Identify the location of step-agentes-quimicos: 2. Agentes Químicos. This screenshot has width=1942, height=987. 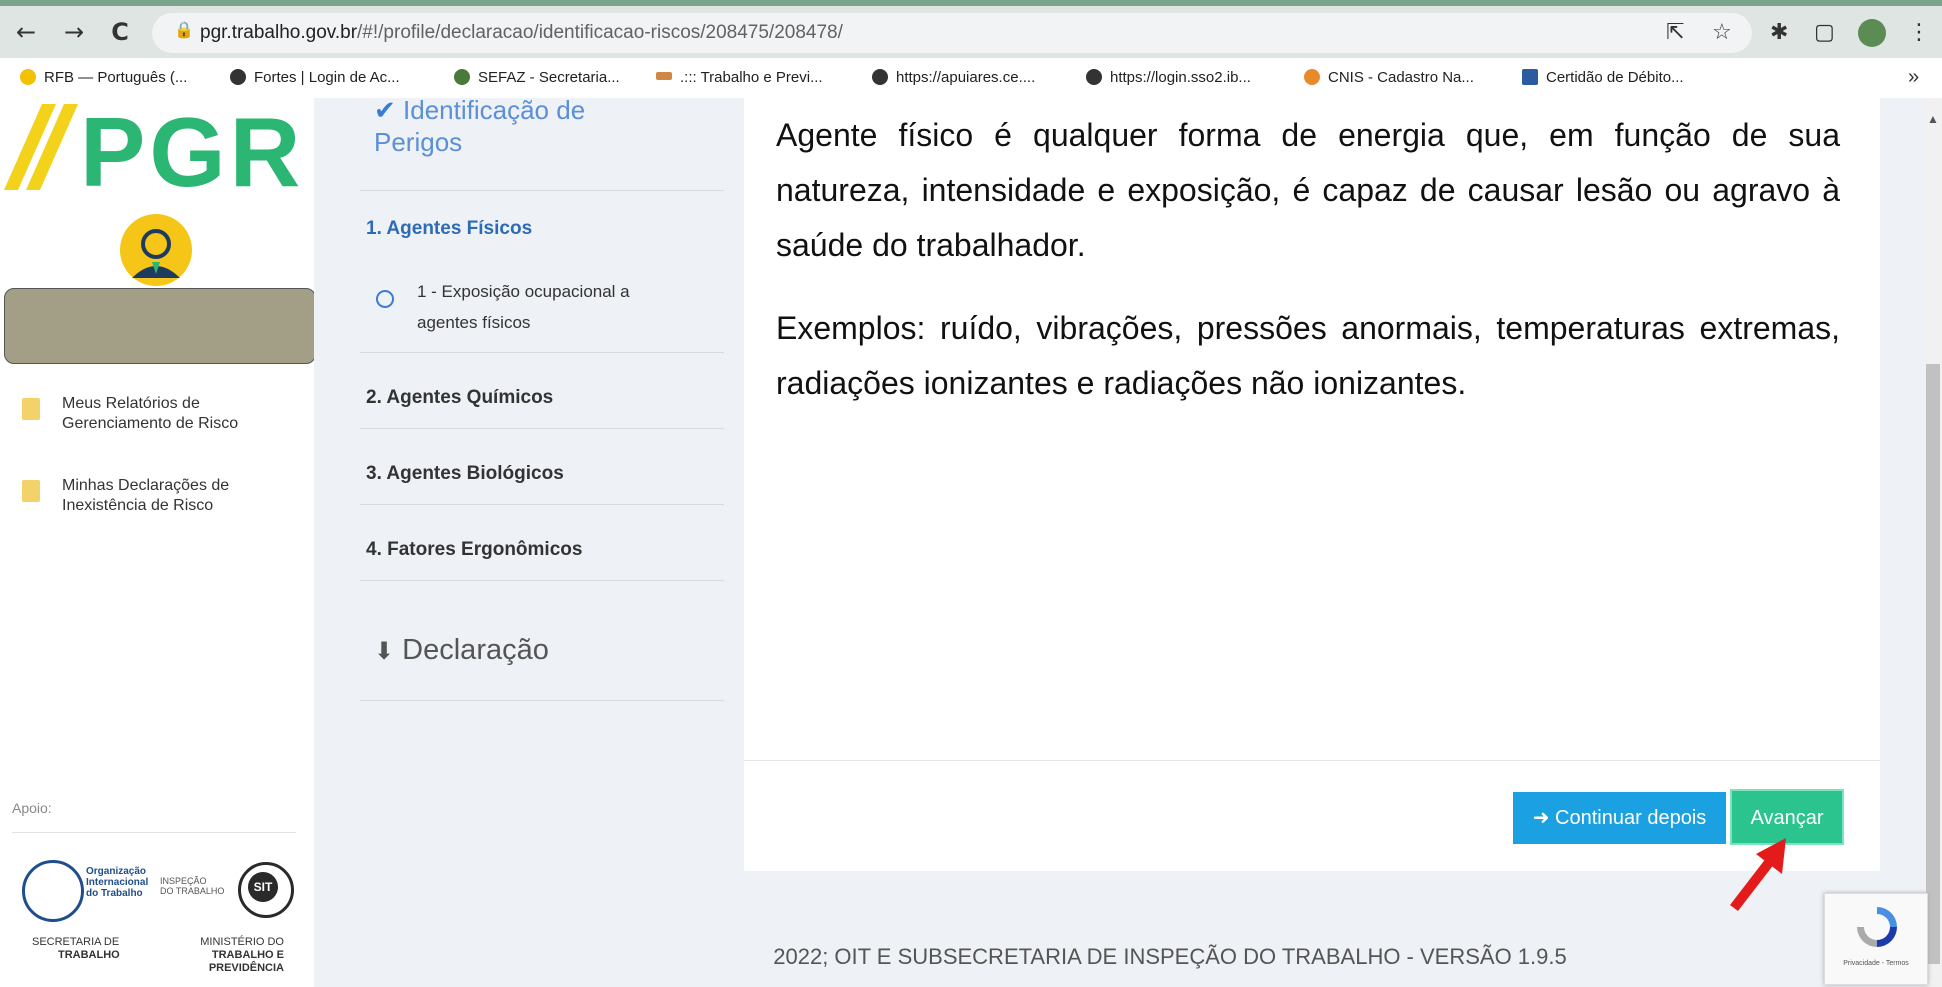
(459, 398).